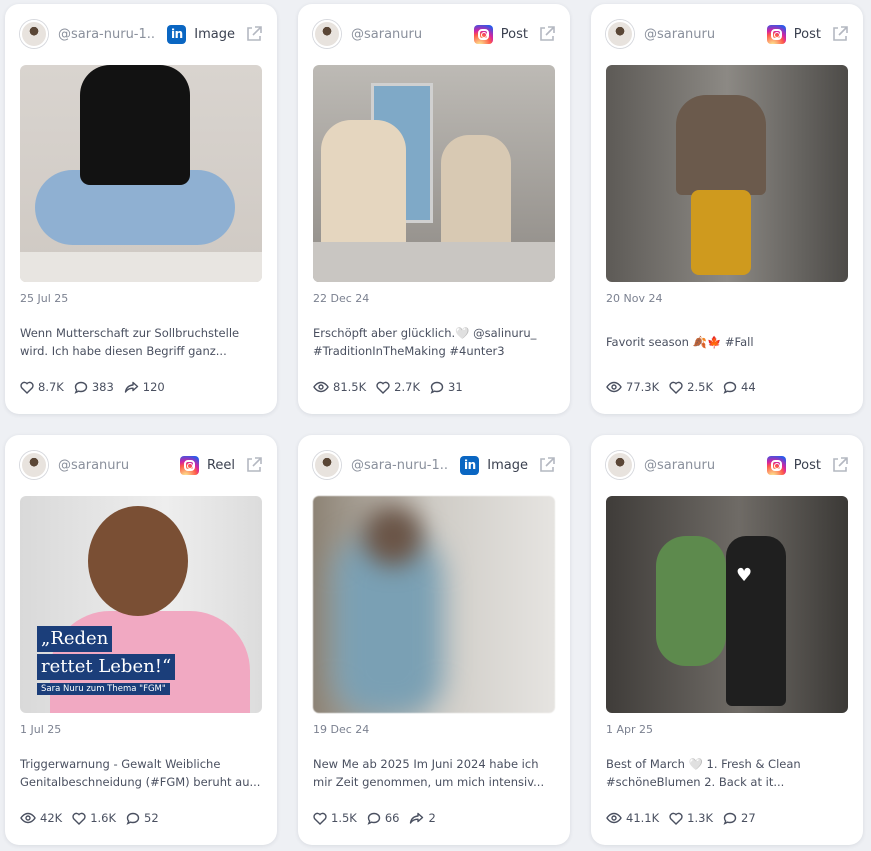 This screenshot has width=871, height=851. I want to click on post-date: 25 Jul 25, so click(44, 298).